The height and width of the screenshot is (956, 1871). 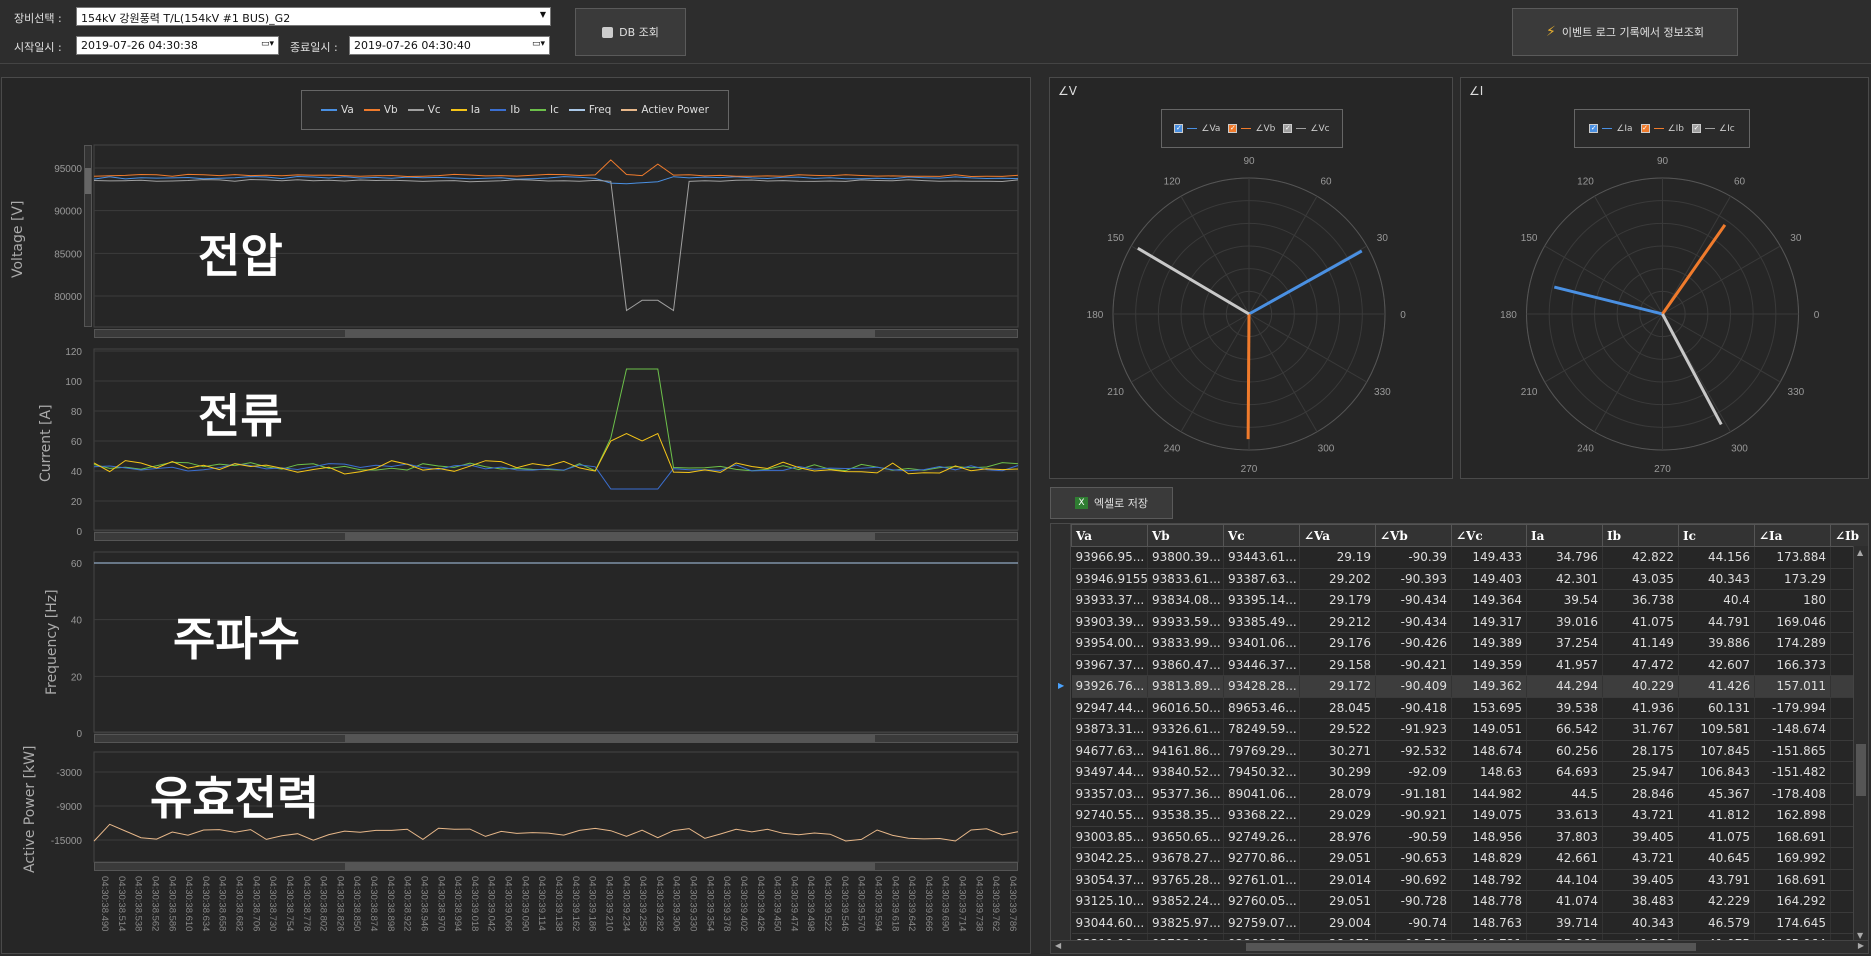 What do you see at coordinates (1713, 129) in the screenshot?
I see `polar-legend-item: ✓ ∠Ic` at bounding box center [1713, 129].